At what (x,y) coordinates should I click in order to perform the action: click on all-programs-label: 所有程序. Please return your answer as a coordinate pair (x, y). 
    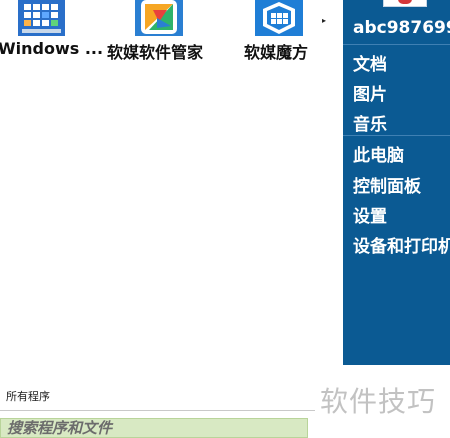
    Looking at the image, I should click on (28, 396).